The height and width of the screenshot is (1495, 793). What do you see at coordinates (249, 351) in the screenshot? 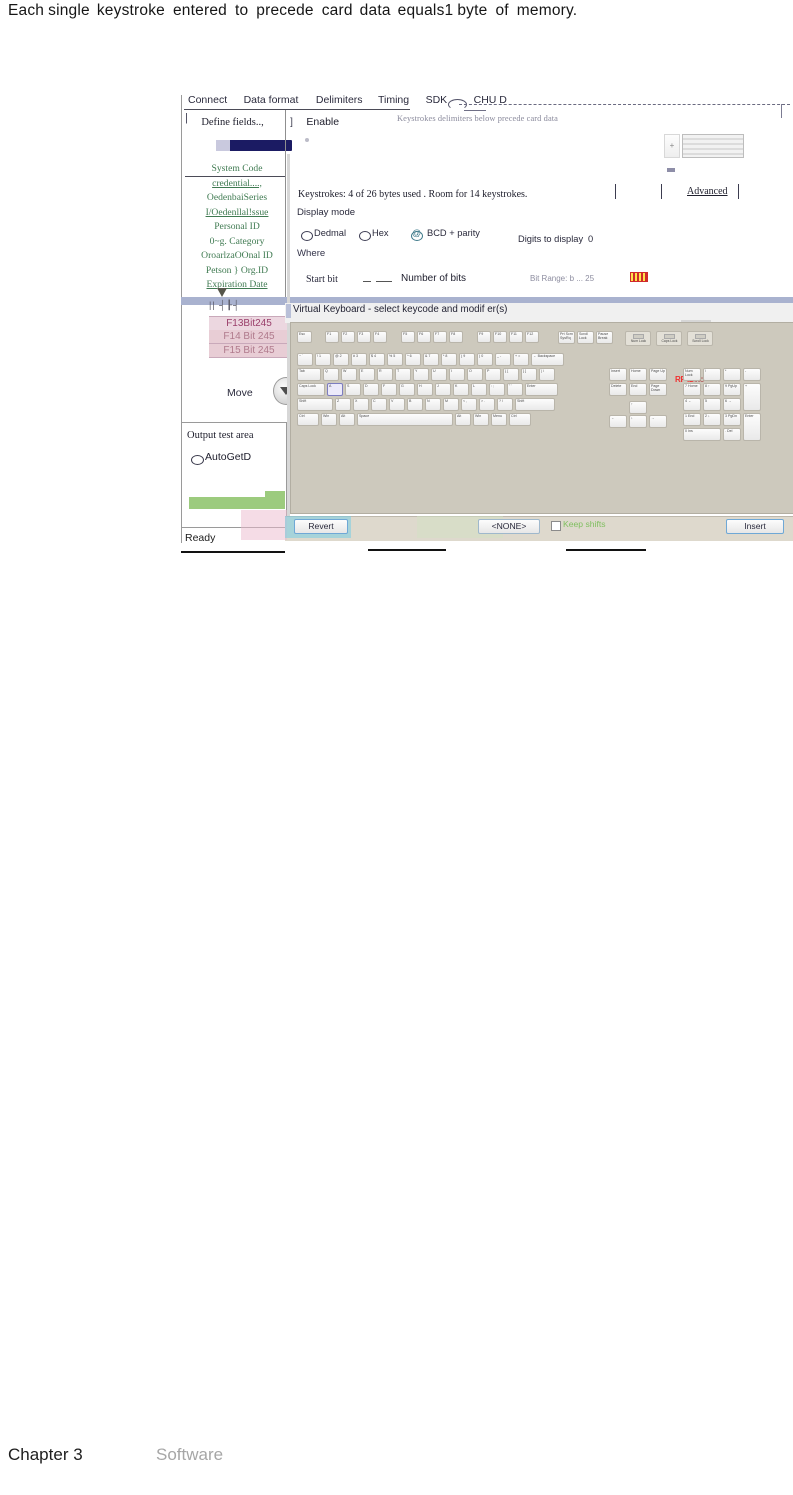
I see `fbit-row-15: F15 Bit 245` at bounding box center [249, 351].